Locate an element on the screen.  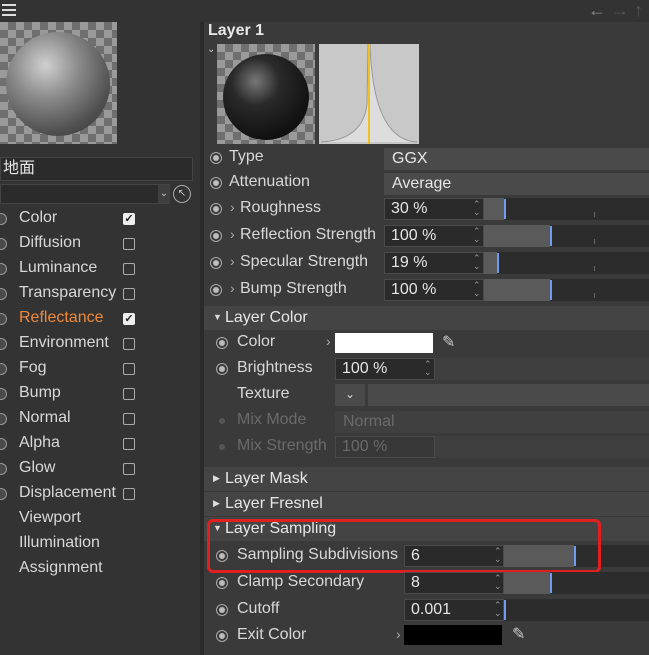
material-preview is located at coordinates (58, 83).